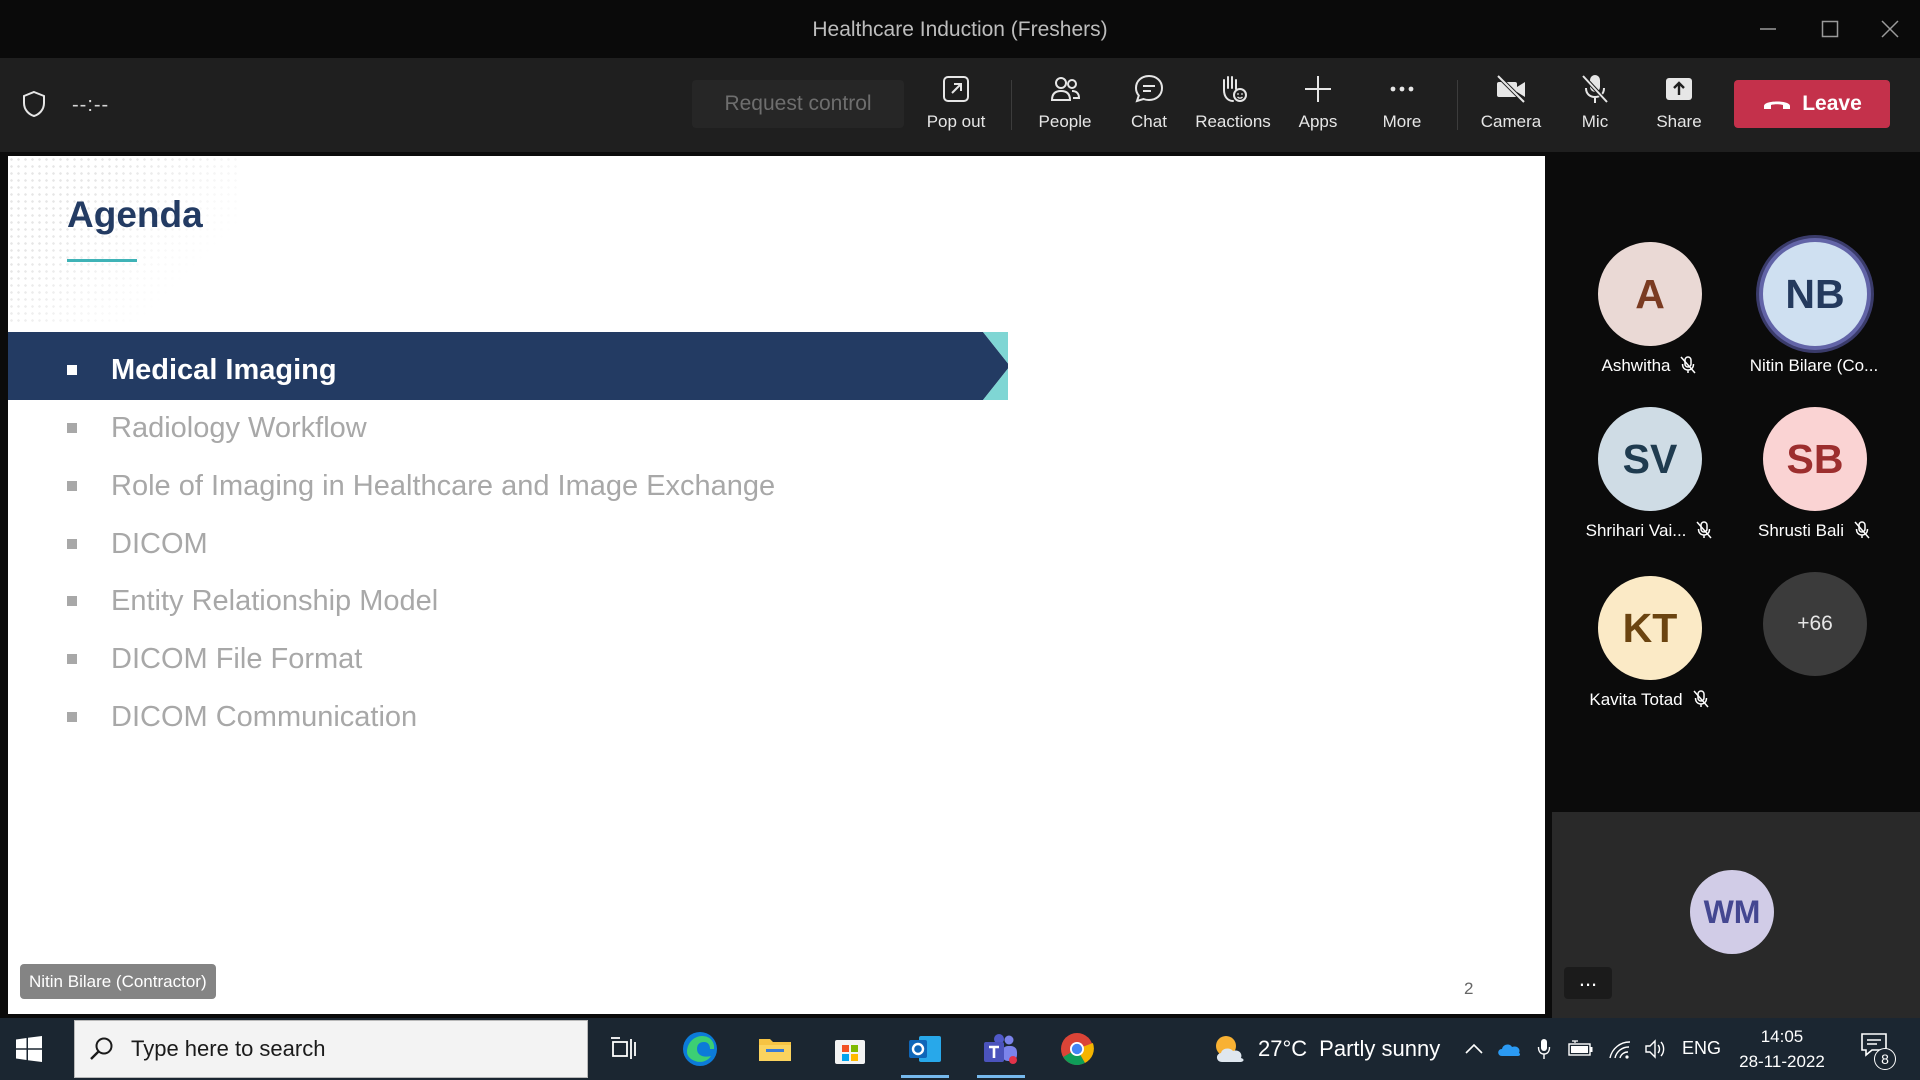 Image resolution: width=1920 pixels, height=1080 pixels. I want to click on raise-hand-icon, so click(1235, 89).